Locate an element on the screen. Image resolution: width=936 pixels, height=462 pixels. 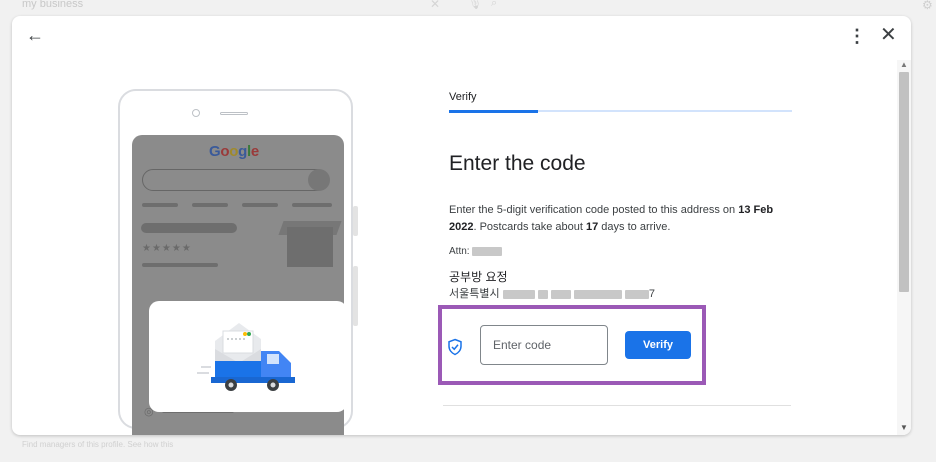
address-prefix: 서울특별시 is located at coordinates (474, 294).